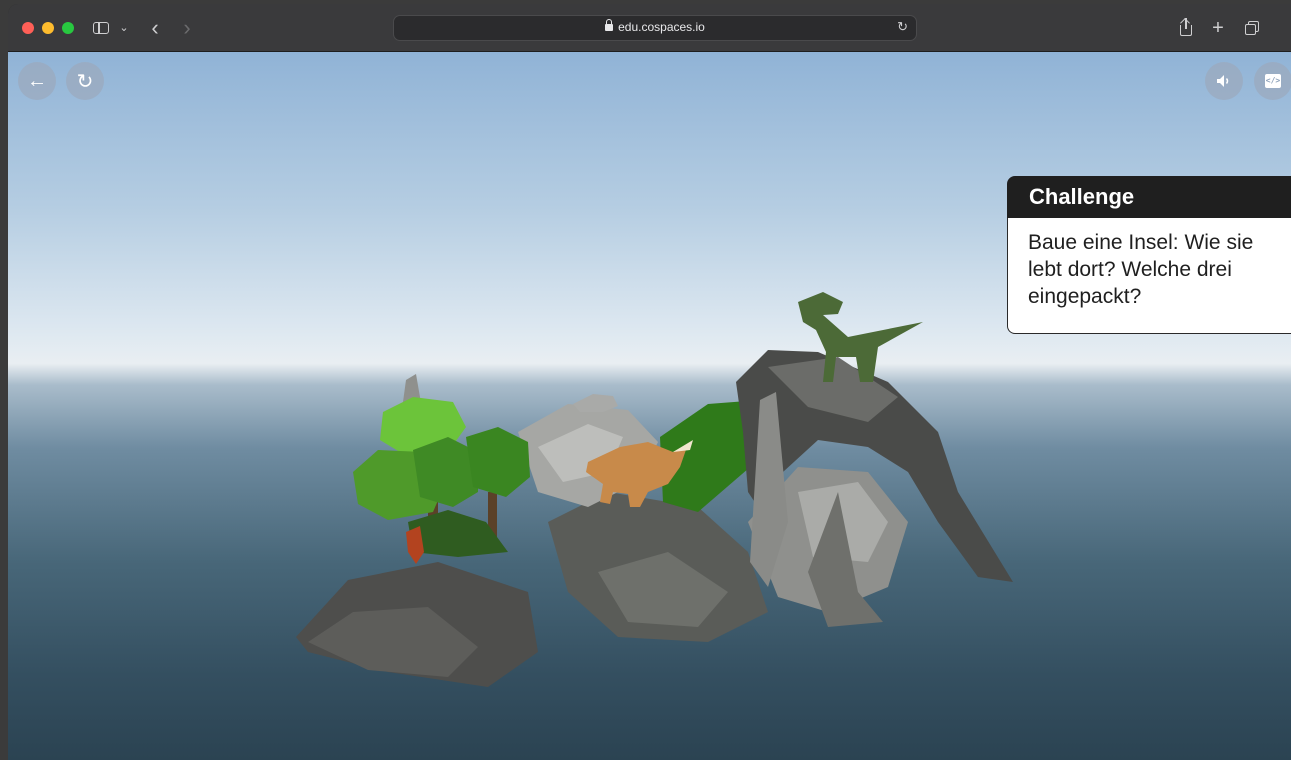 The image size is (1291, 760). I want to click on maximize-window-button, so click(68, 28).